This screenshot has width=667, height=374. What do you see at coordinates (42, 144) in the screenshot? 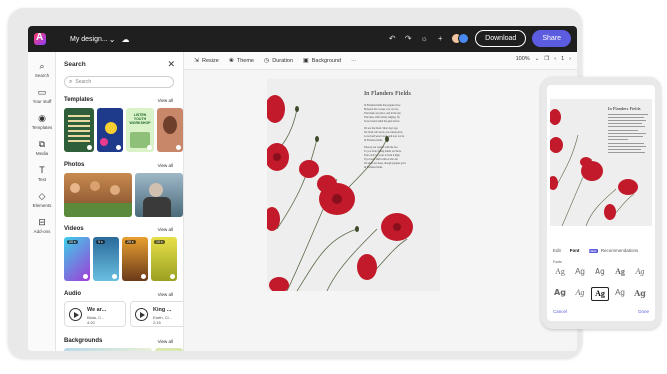
I see `media-icon: ⧉` at bounding box center [42, 144].